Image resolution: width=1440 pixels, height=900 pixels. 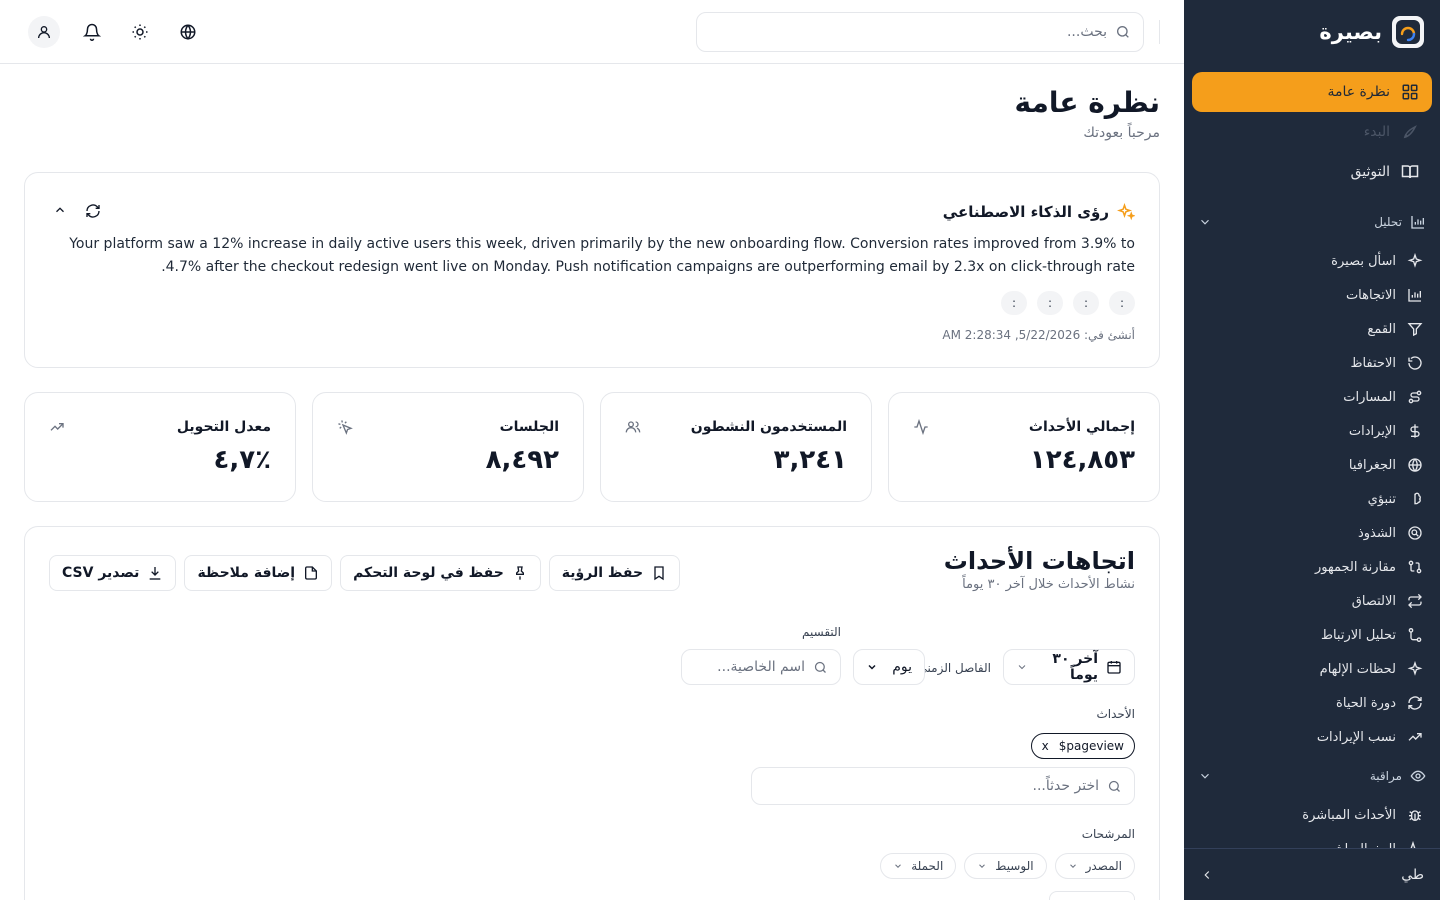 What do you see at coordinates (1415, 363) in the screenshot?
I see `rotate-icon` at bounding box center [1415, 363].